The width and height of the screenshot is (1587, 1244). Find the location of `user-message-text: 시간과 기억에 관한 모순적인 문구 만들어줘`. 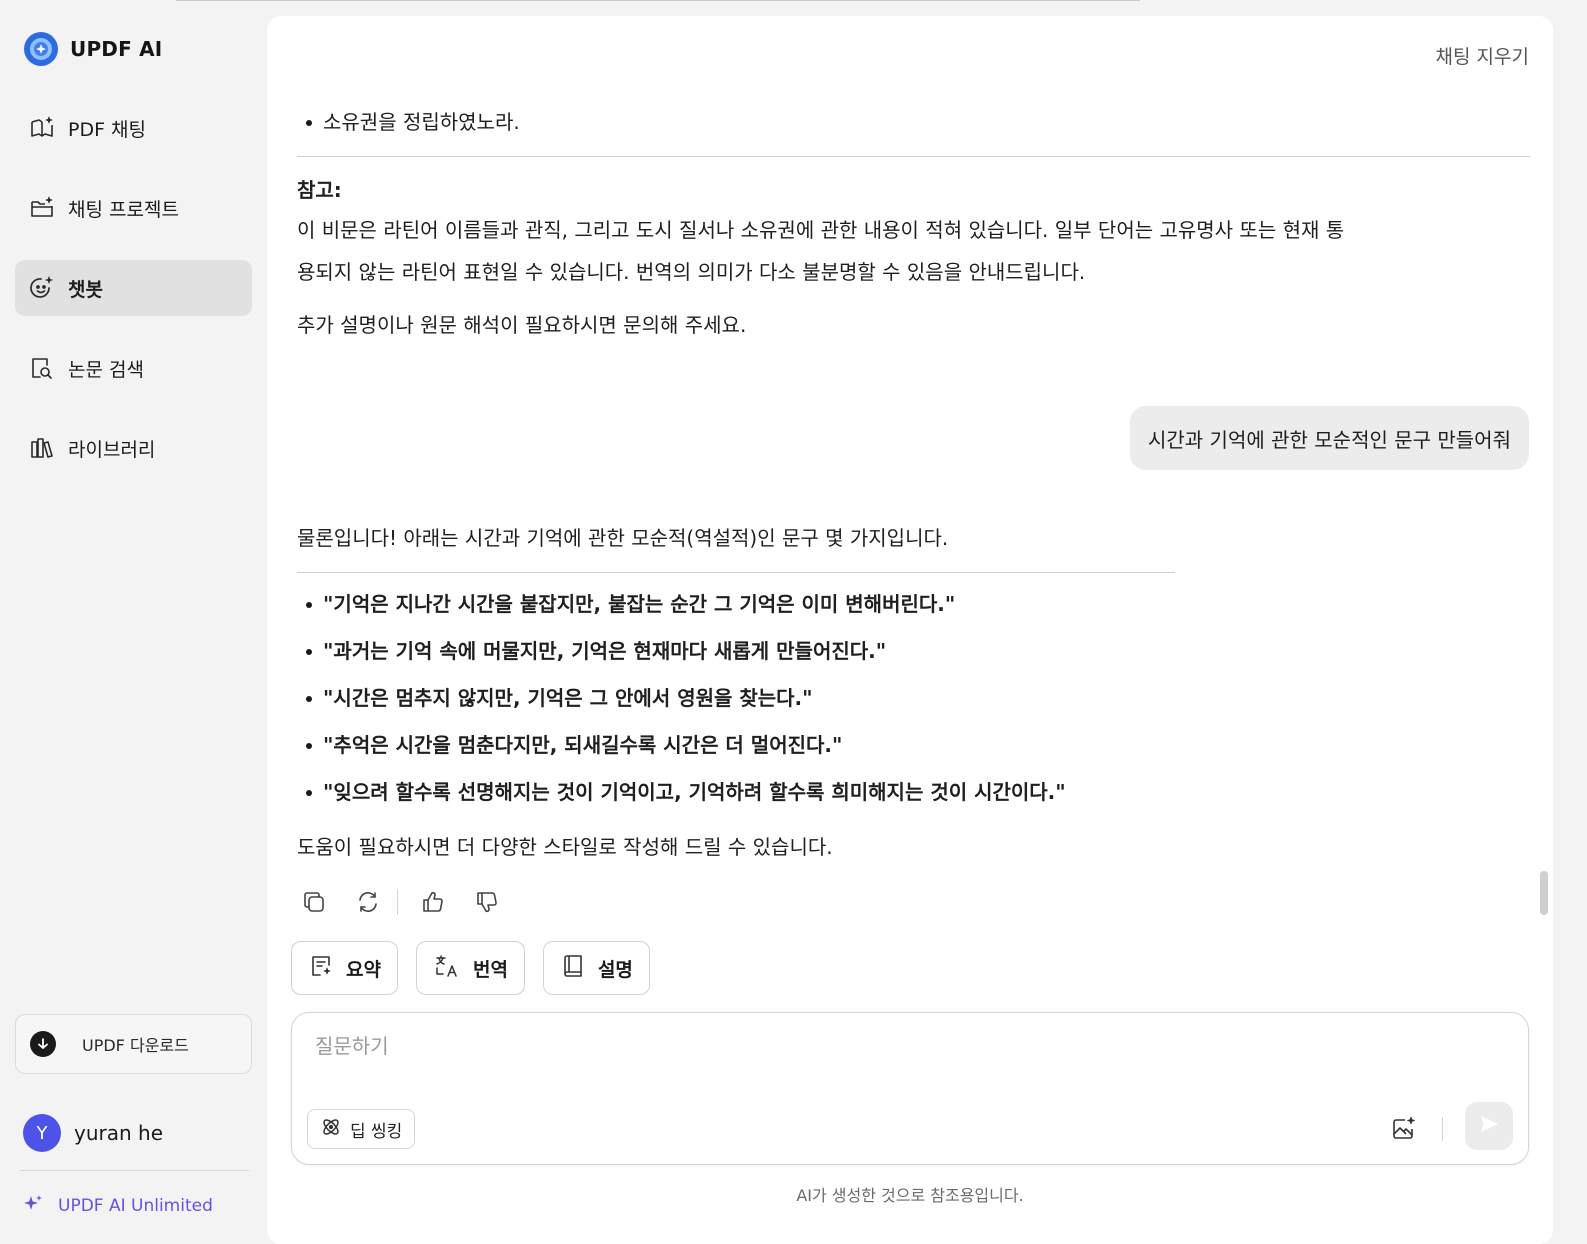

user-message-text: 시간과 기억에 관한 모순적인 문구 만들어줘 is located at coordinates (1329, 439).